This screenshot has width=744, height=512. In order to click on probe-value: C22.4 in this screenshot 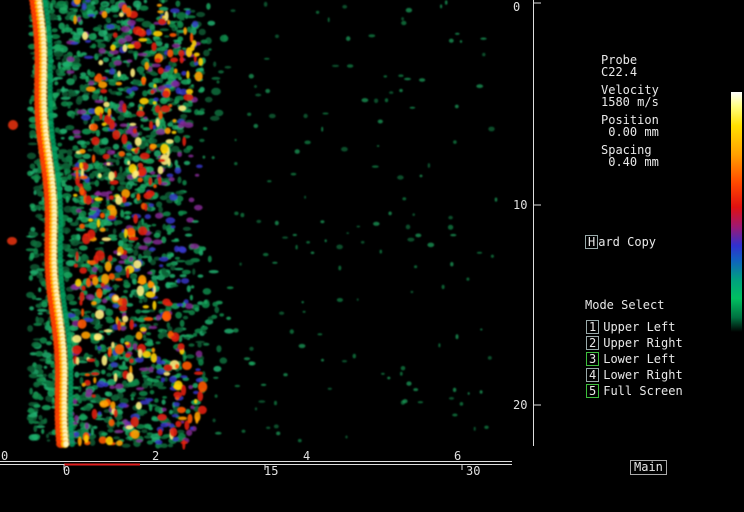, I will do `click(619, 72)`.